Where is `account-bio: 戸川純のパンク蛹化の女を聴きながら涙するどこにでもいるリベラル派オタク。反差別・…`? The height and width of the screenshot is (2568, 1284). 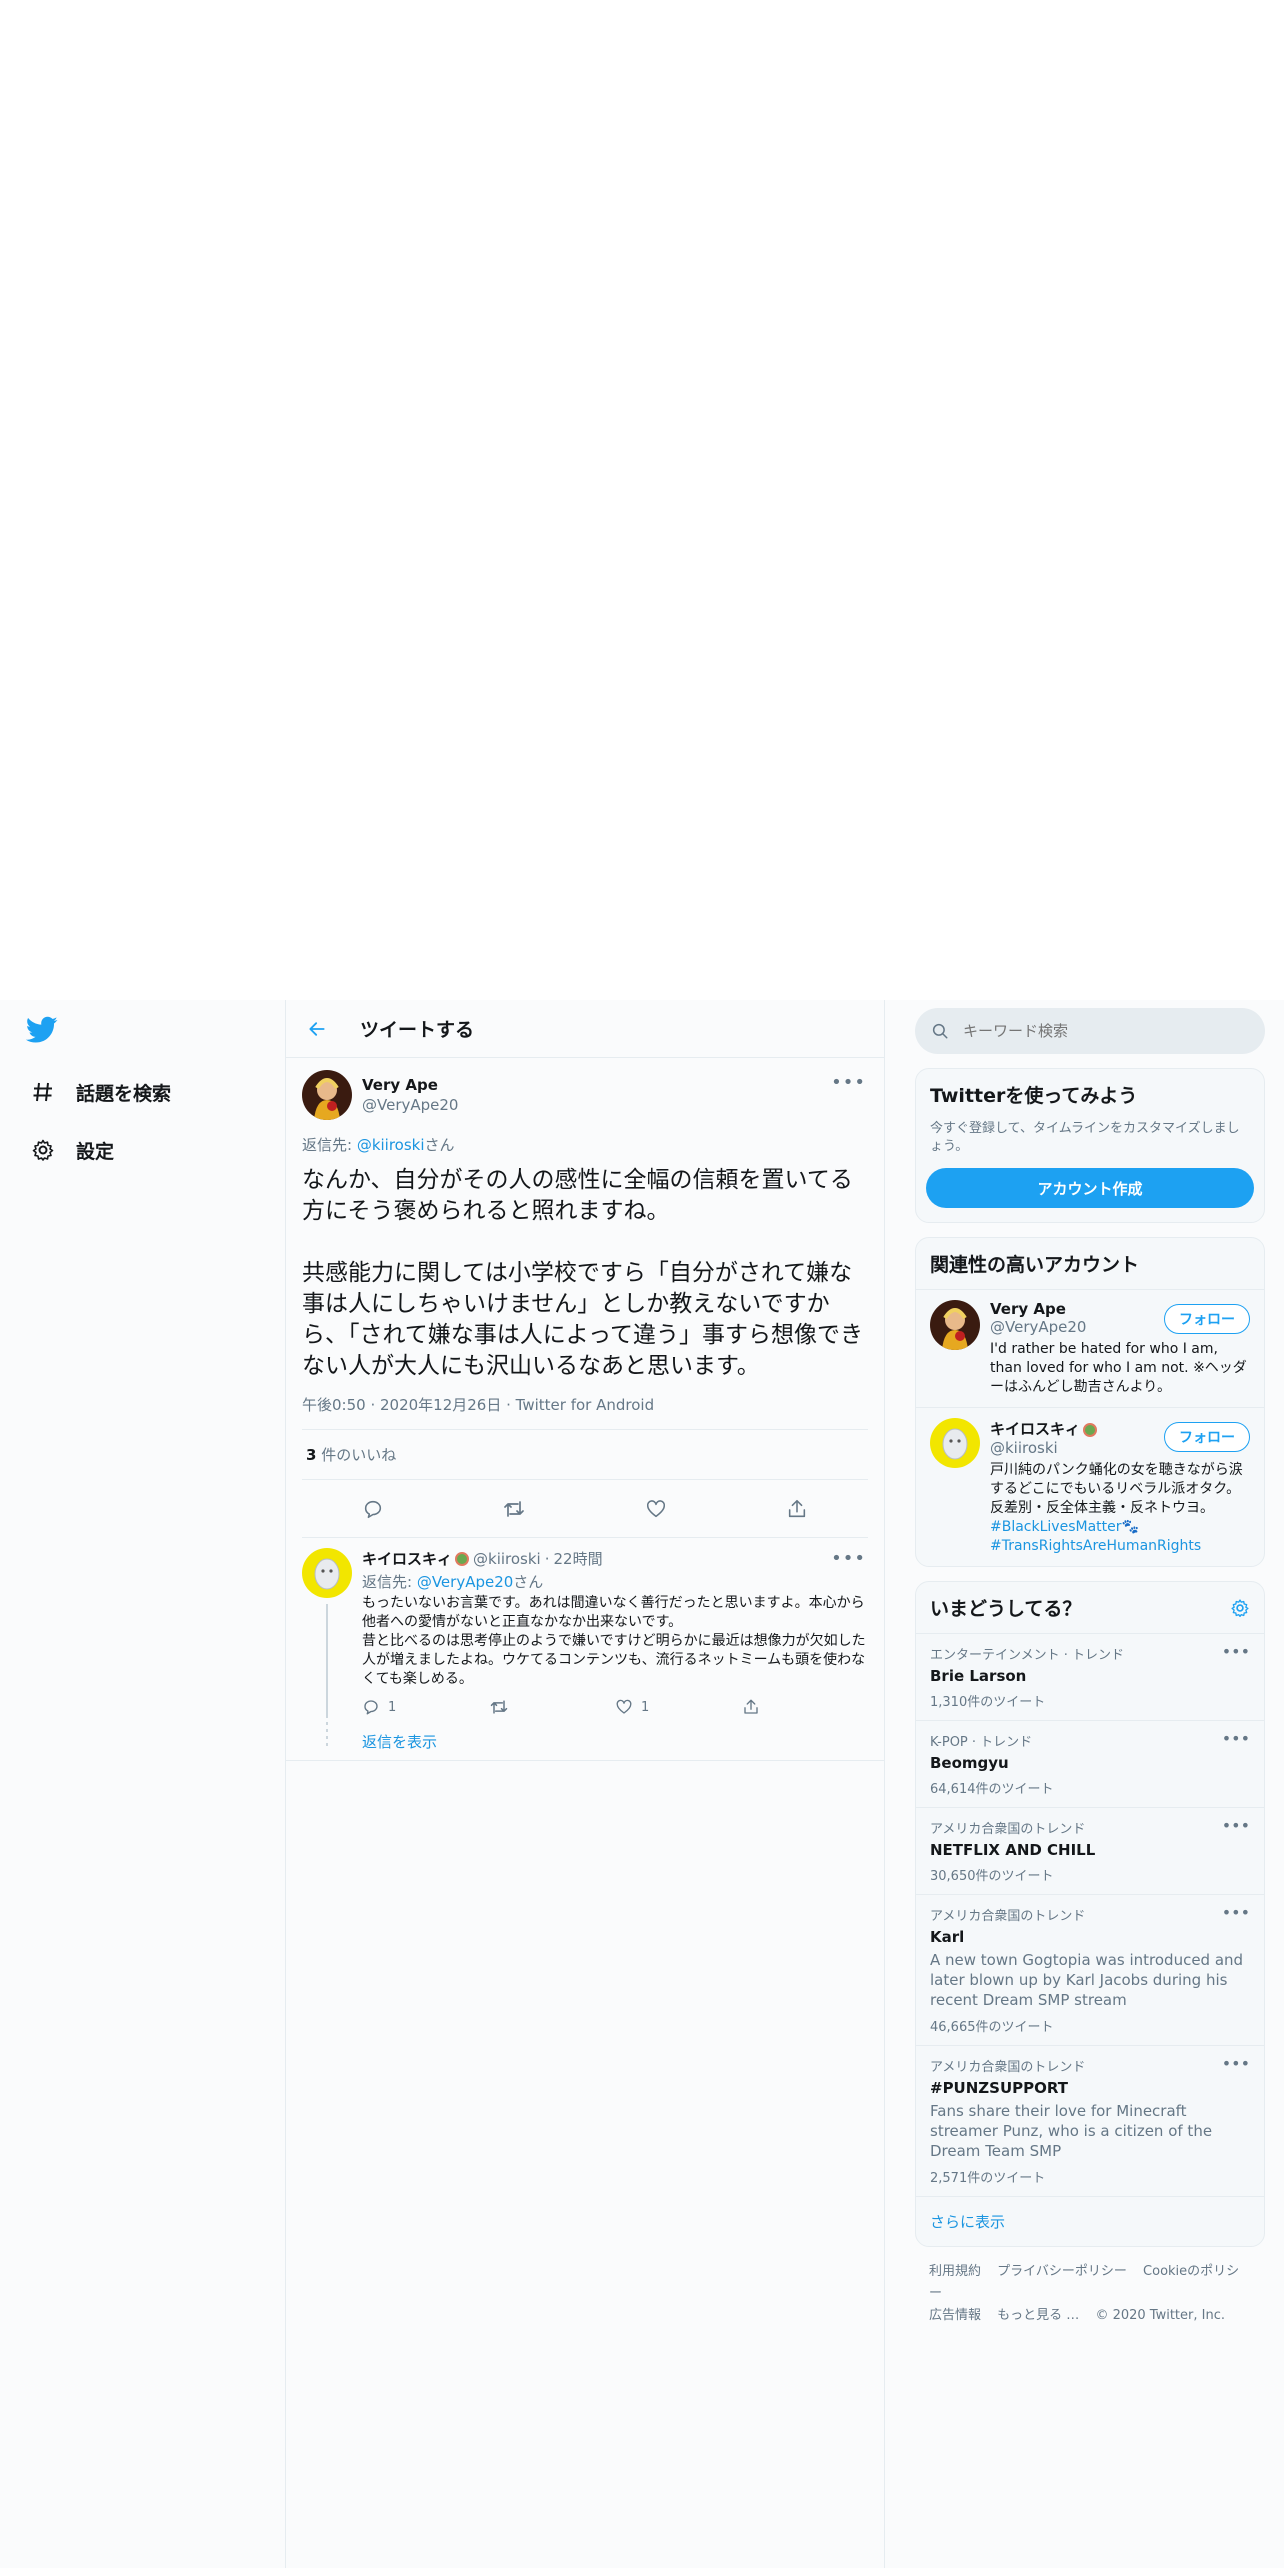 account-bio: 戸川純のパンク蛹化の女を聴きながら涙するどこにでもいるリベラル派オタク。反差別・… is located at coordinates (1116, 1508).